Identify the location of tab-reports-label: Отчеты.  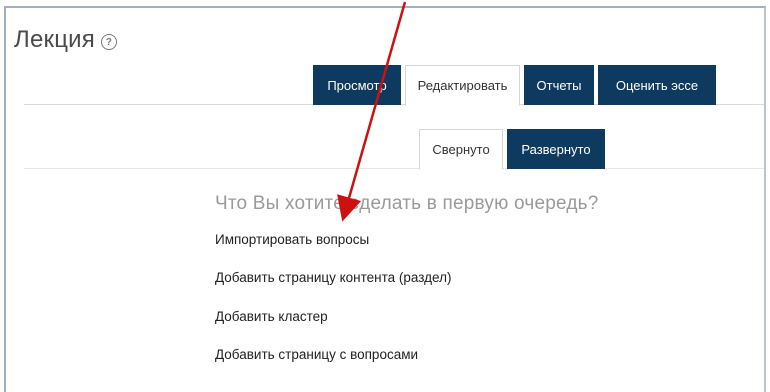
(559, 85).